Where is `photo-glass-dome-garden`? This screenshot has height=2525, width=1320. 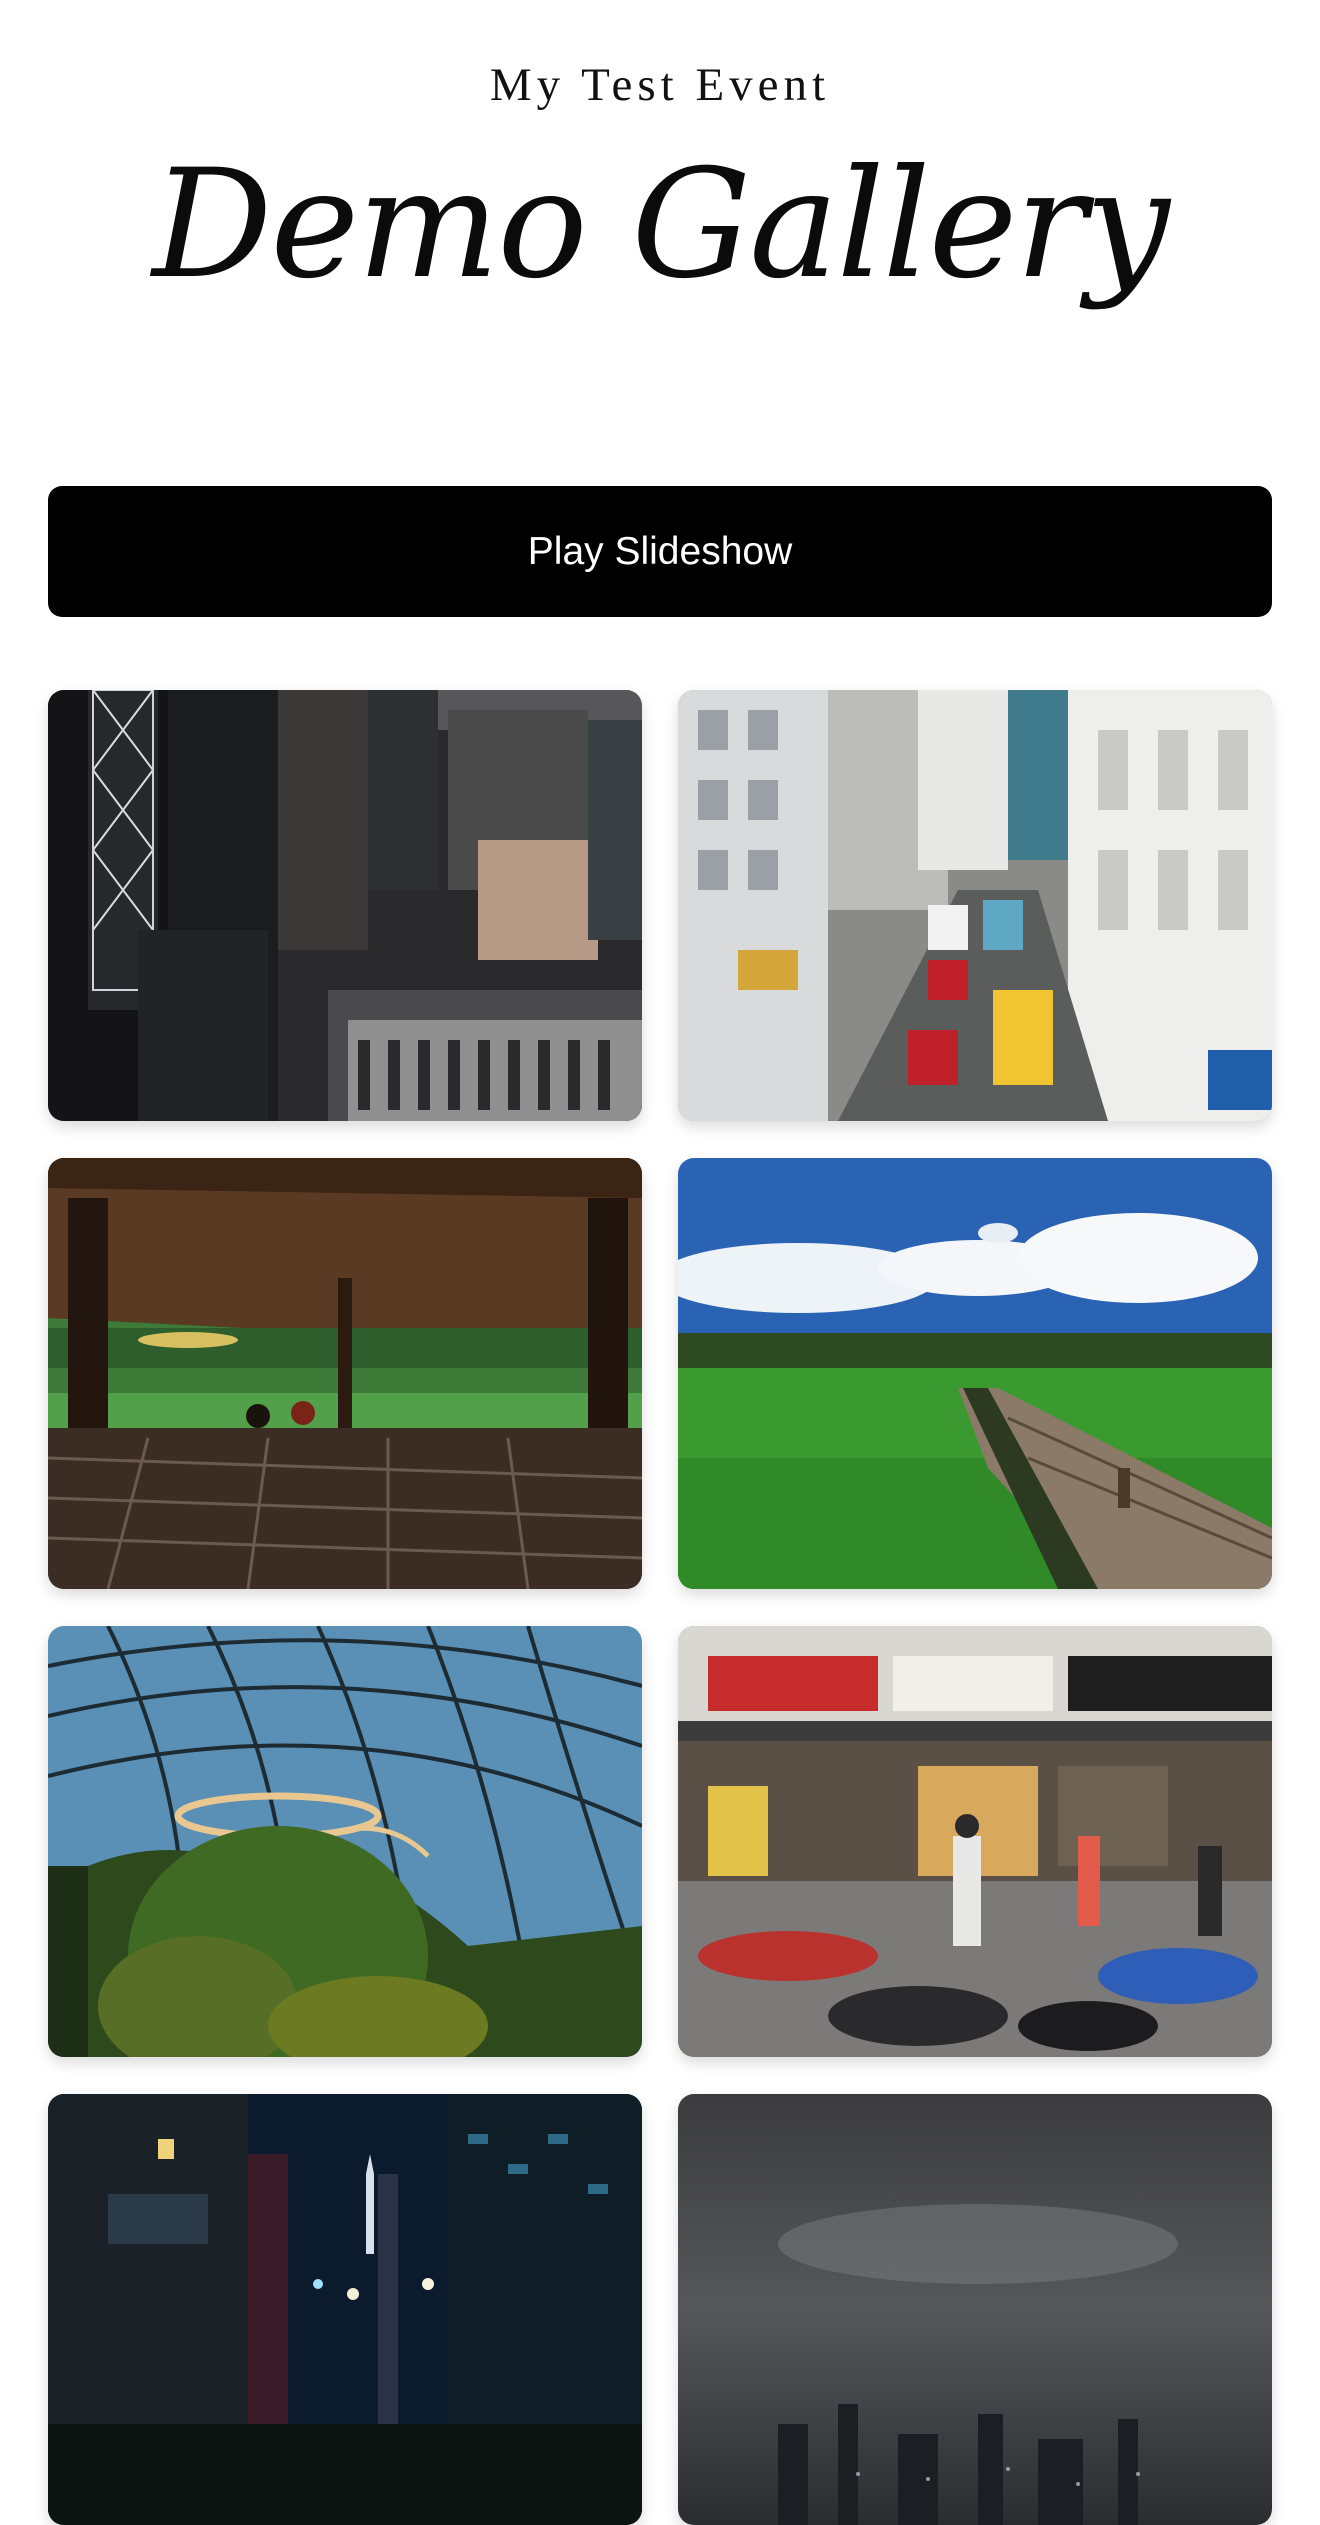 photo-glass-dome-garden is located at coordinates (345, 1841).